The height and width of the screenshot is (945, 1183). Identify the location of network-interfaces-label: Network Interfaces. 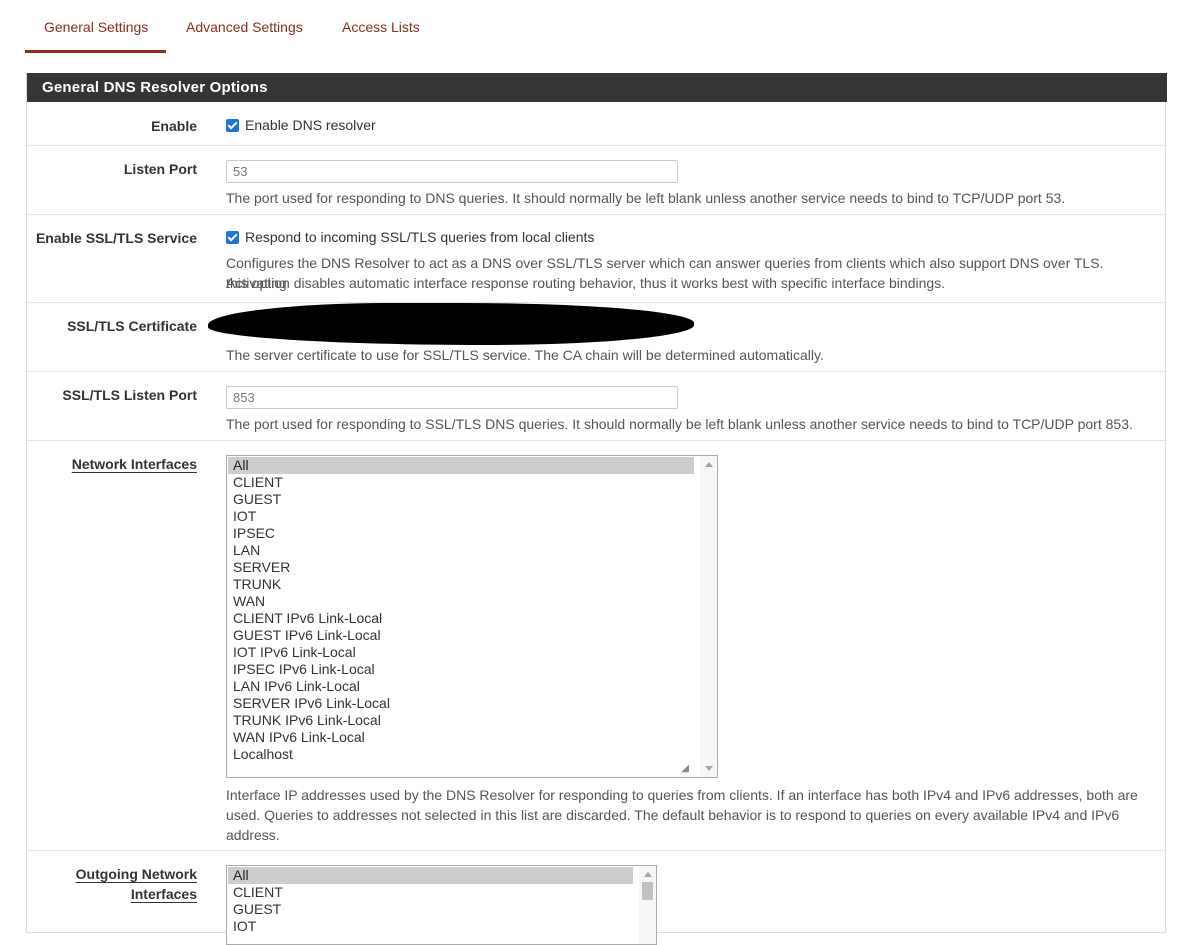
(134, 464).